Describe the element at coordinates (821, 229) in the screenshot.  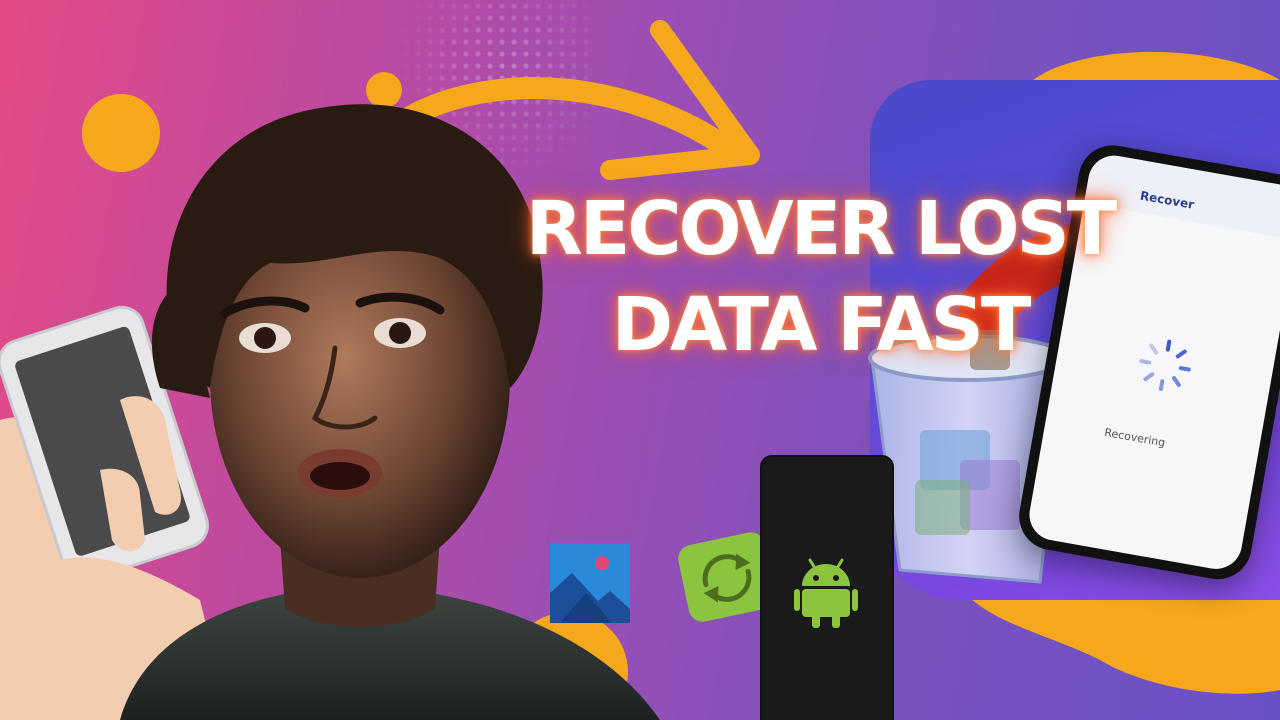
I see `headline-line-1: RECOVER LOST` at that location.